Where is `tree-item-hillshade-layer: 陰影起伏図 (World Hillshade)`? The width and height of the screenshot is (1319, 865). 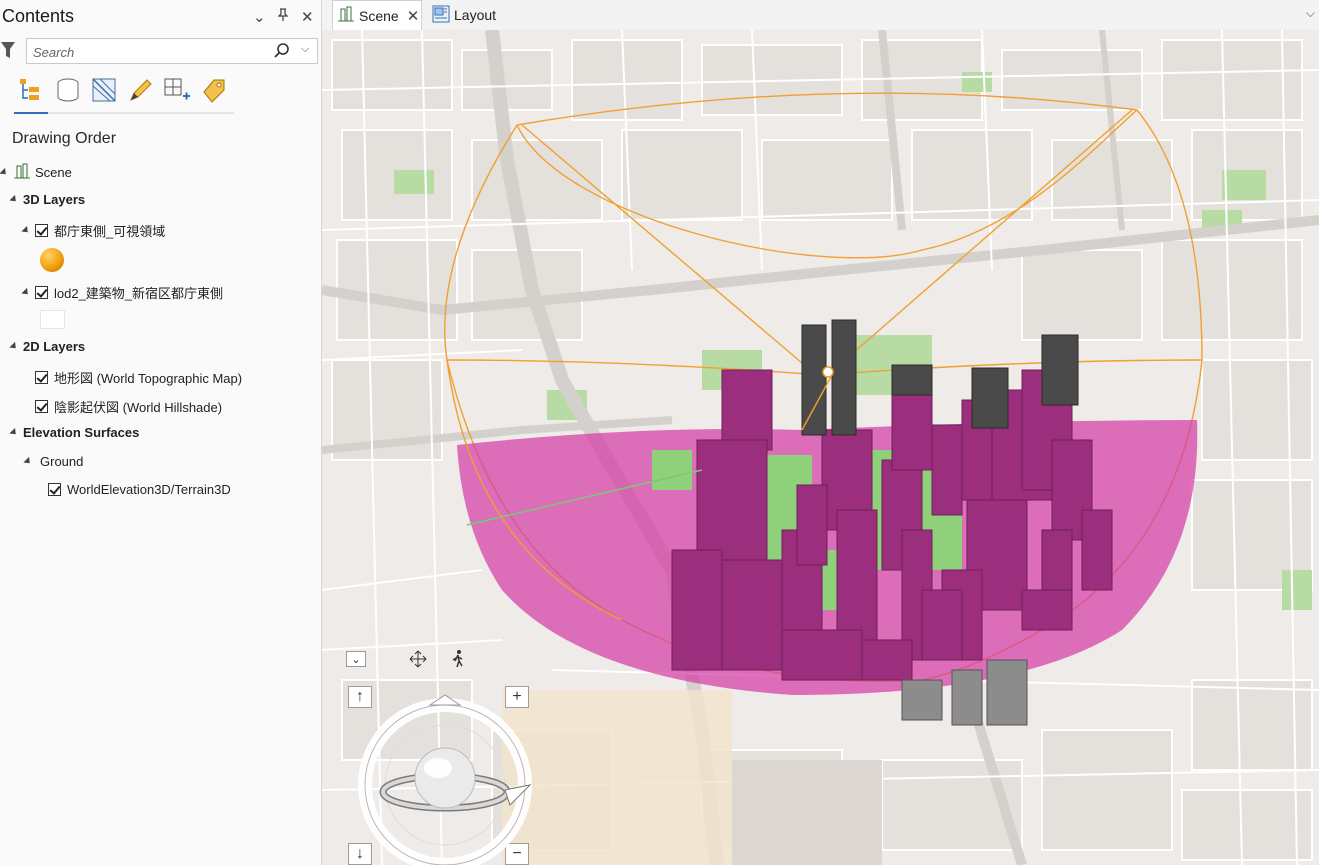 tree-item-hillshade-layer: 陰影起伏図 (World Hillshade) is located at coordinates (128, 406).